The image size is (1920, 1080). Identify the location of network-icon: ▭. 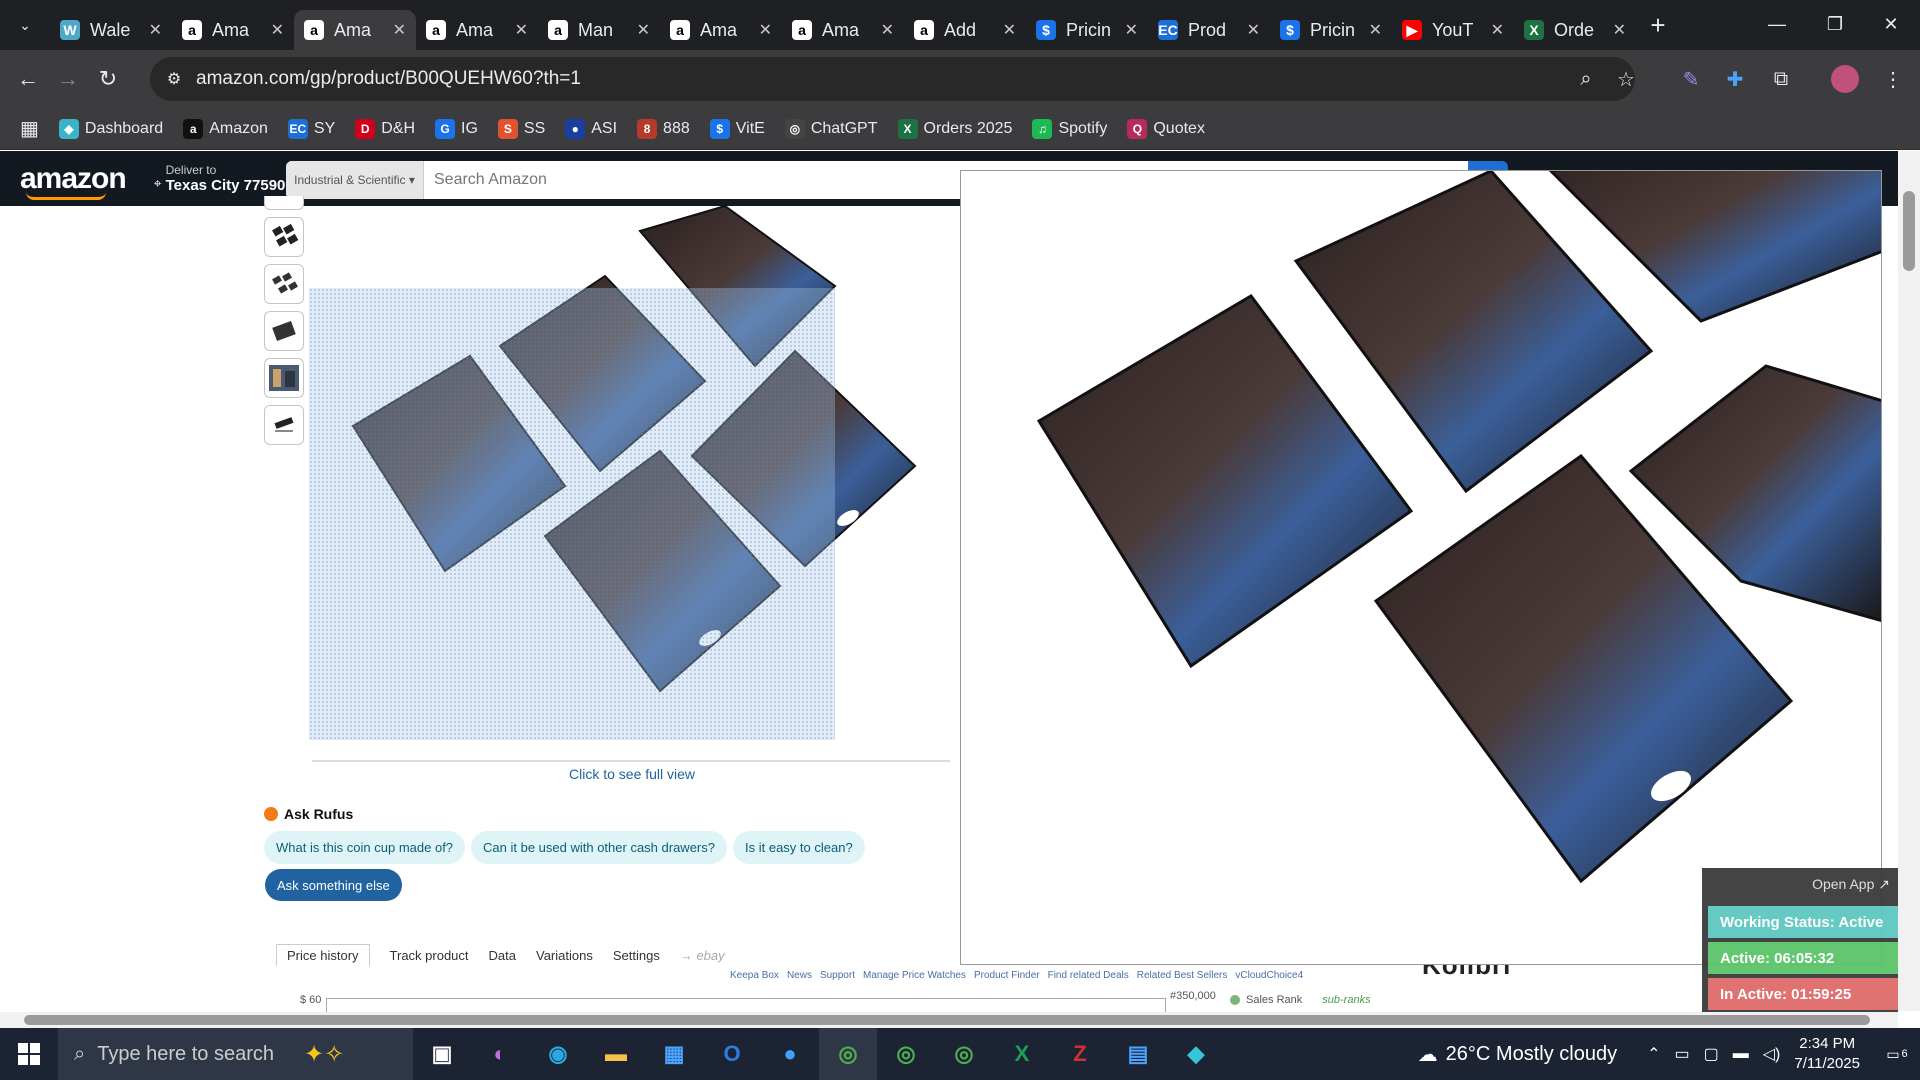
(1681, 1054).